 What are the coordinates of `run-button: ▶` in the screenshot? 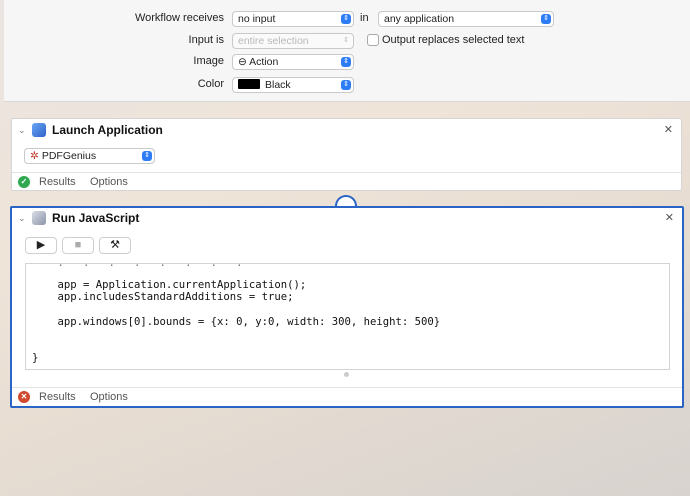 It's located at (41, 245).